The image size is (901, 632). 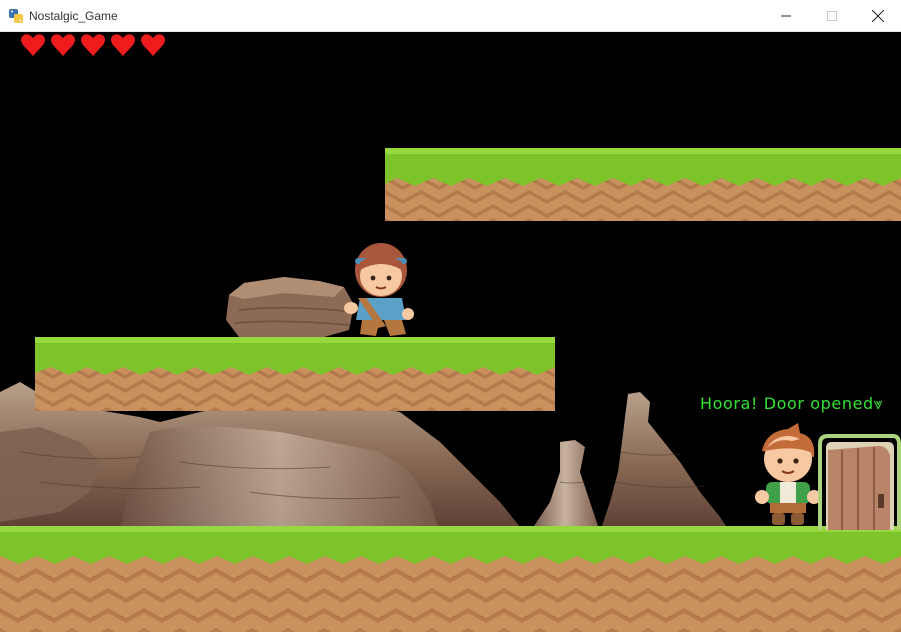 What do you see at coordinates (450, 16) in the screenshot?
I see `window-titlebar: Nostalgic_Game` at bounding box center [450, 16].